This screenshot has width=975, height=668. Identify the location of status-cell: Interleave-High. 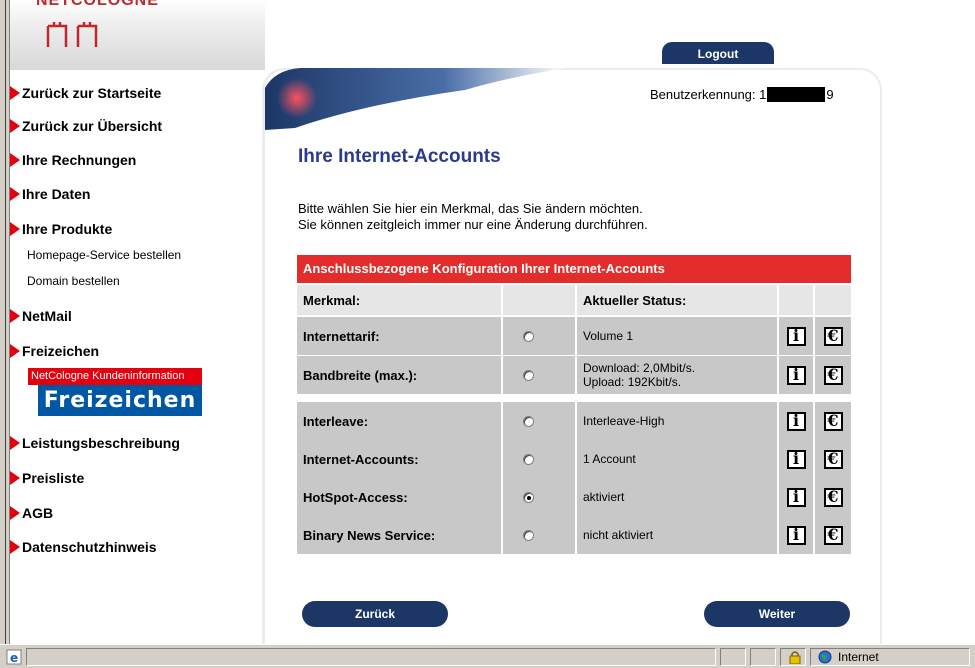
(677, 421).